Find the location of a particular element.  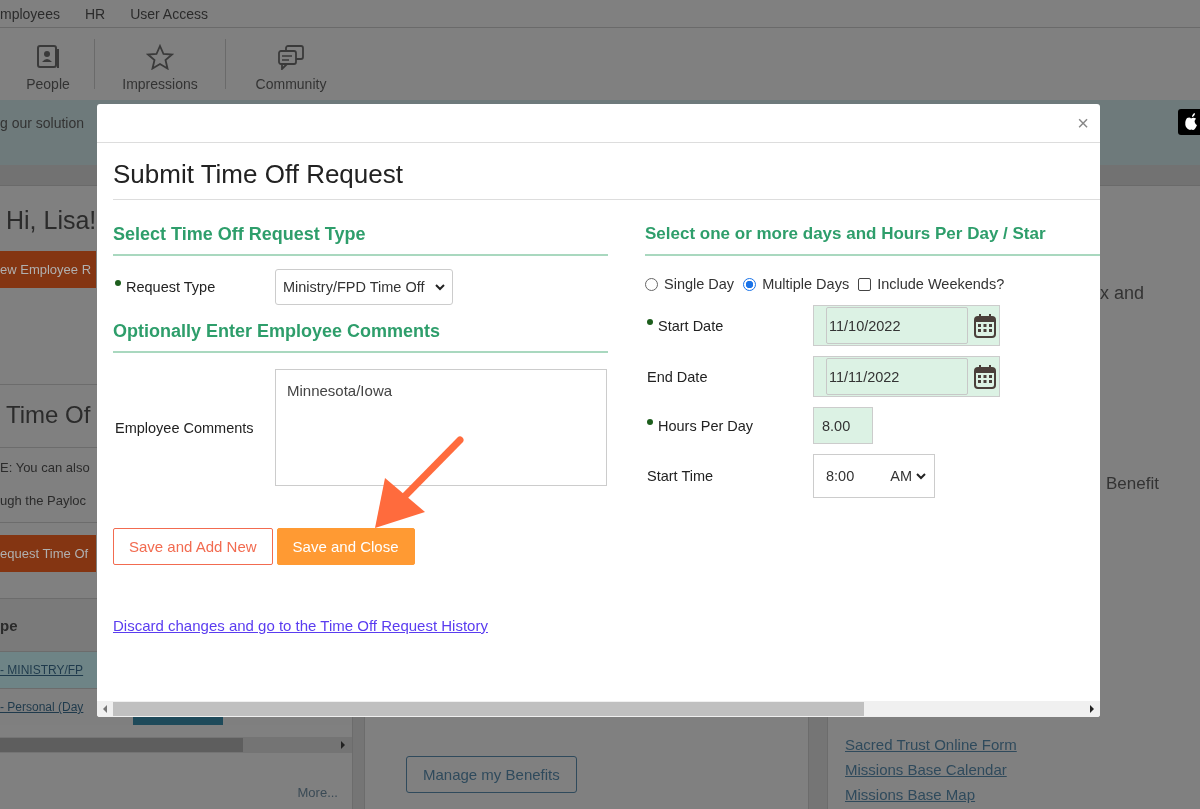

section-heading: Optionally Enter Employee Comments is located at coordinates (360, 337).